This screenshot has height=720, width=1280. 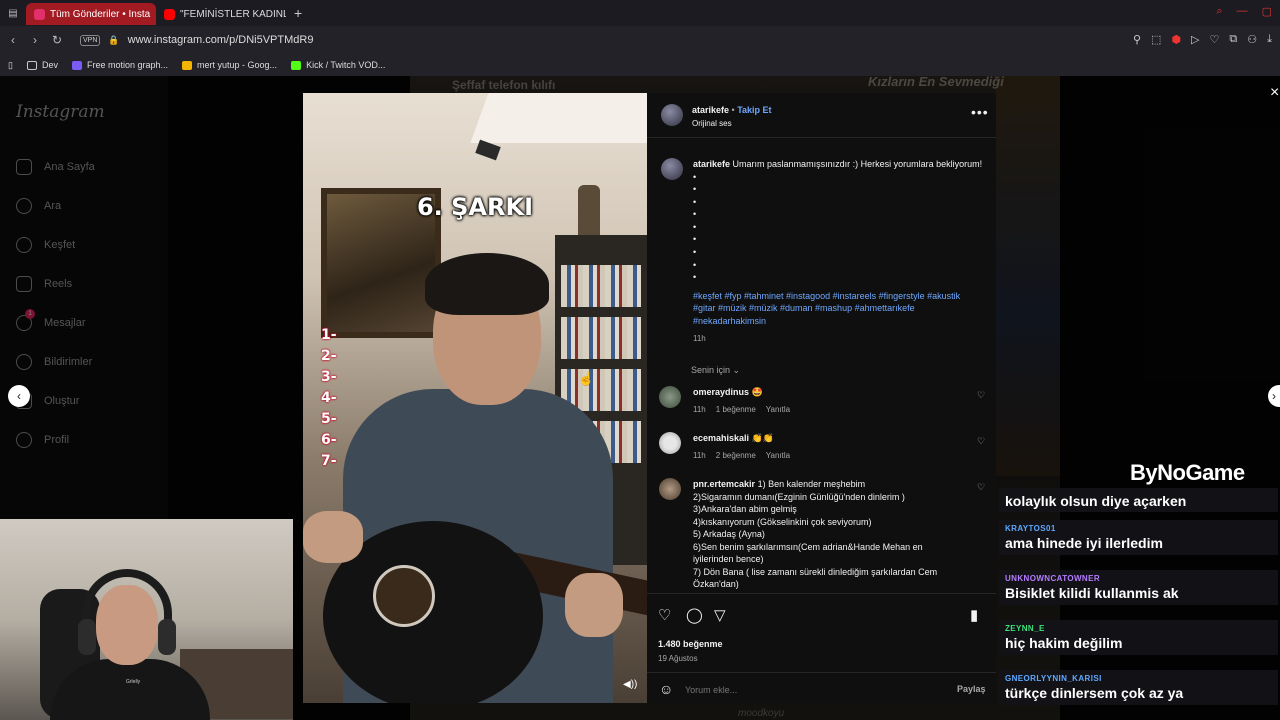 What do you see at coordinates (1138, 537) in the screenshot?
I see `chat-message: KRAYTOS01 ama hinede iyi ilerledim` at bounding box center [1138, 537].